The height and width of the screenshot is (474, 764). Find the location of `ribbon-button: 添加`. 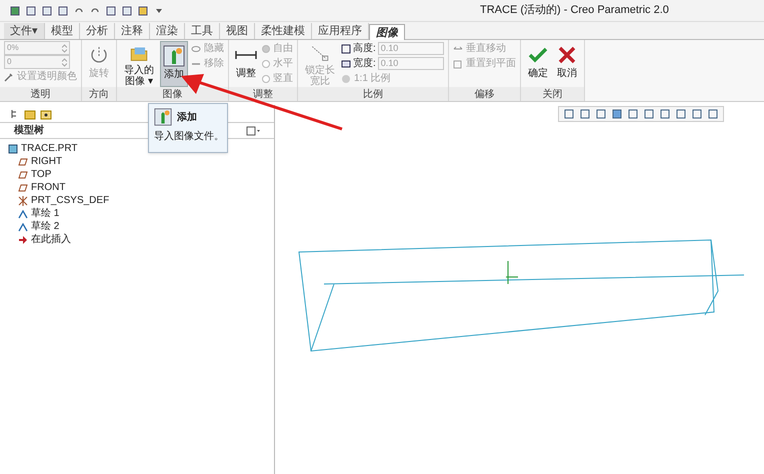

ribbon-button: 添加 is located at coordinates (174, 64).